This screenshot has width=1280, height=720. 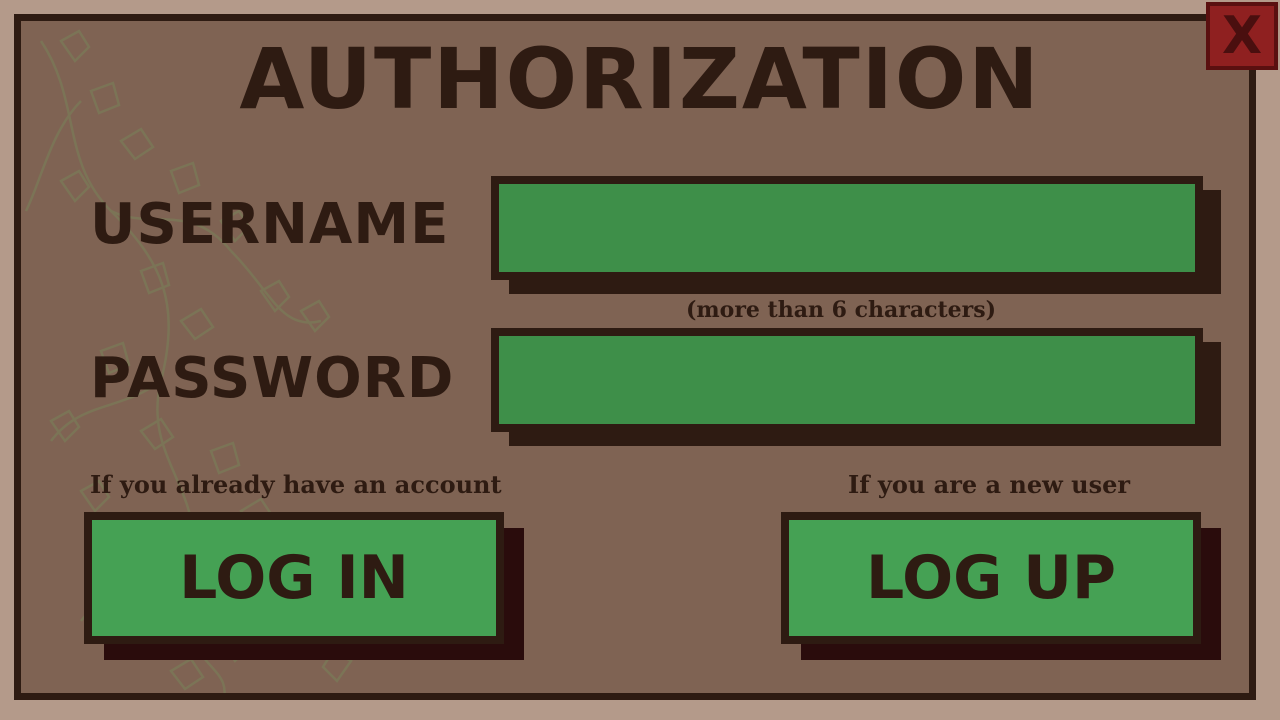 What do you see at coordinates (847, 228) in the screenshot?
I see `username-input` at bounding box center [847, 228].